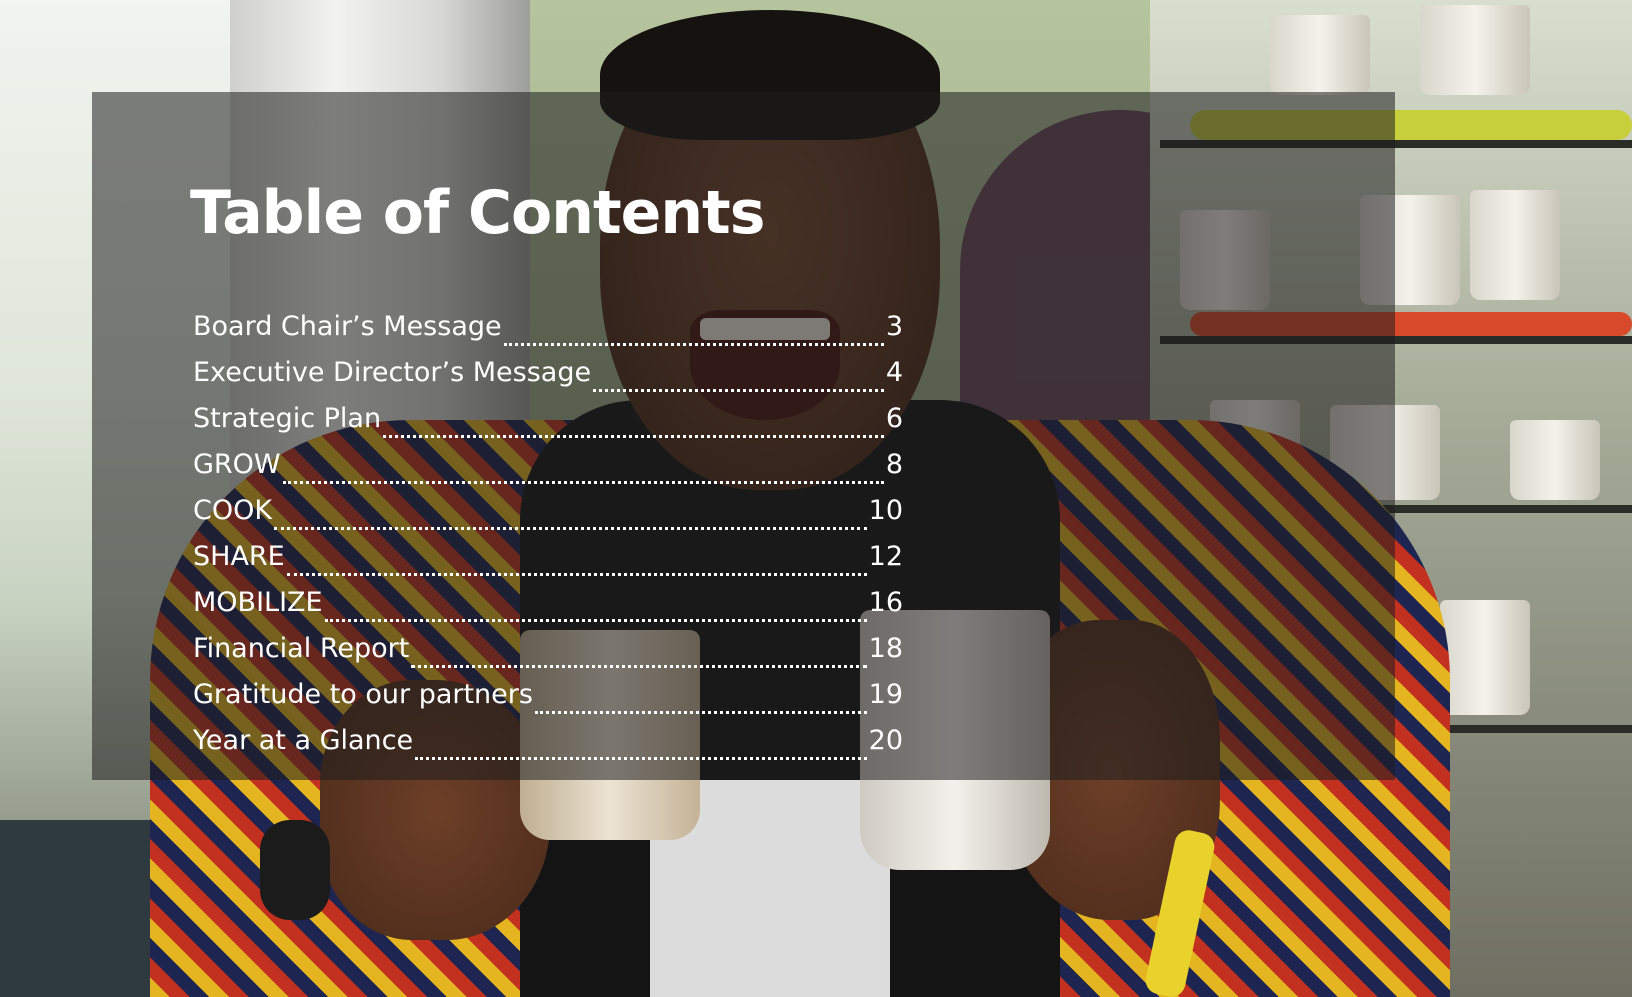 Image resolution: width=1632 pixels, height=997 pixels. Describe the element at coordinates (392, 372) in the screenshot. I see `toc-entry-label: Executive Director’s Message` at that location.